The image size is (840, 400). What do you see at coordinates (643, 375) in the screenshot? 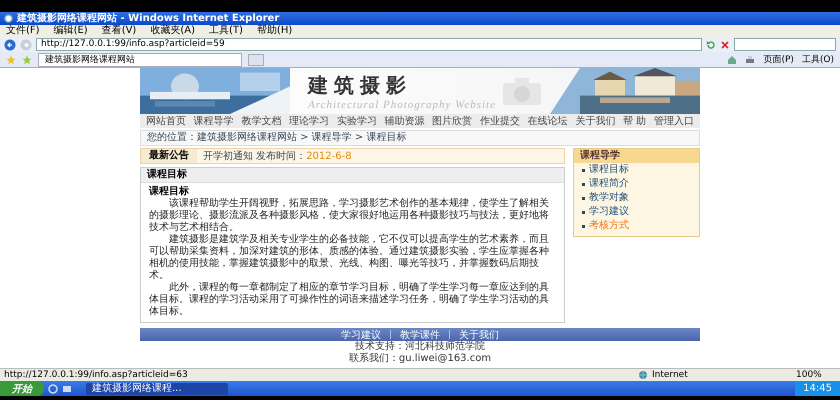
I see `globe-icon` at bounding box center [643, 375].